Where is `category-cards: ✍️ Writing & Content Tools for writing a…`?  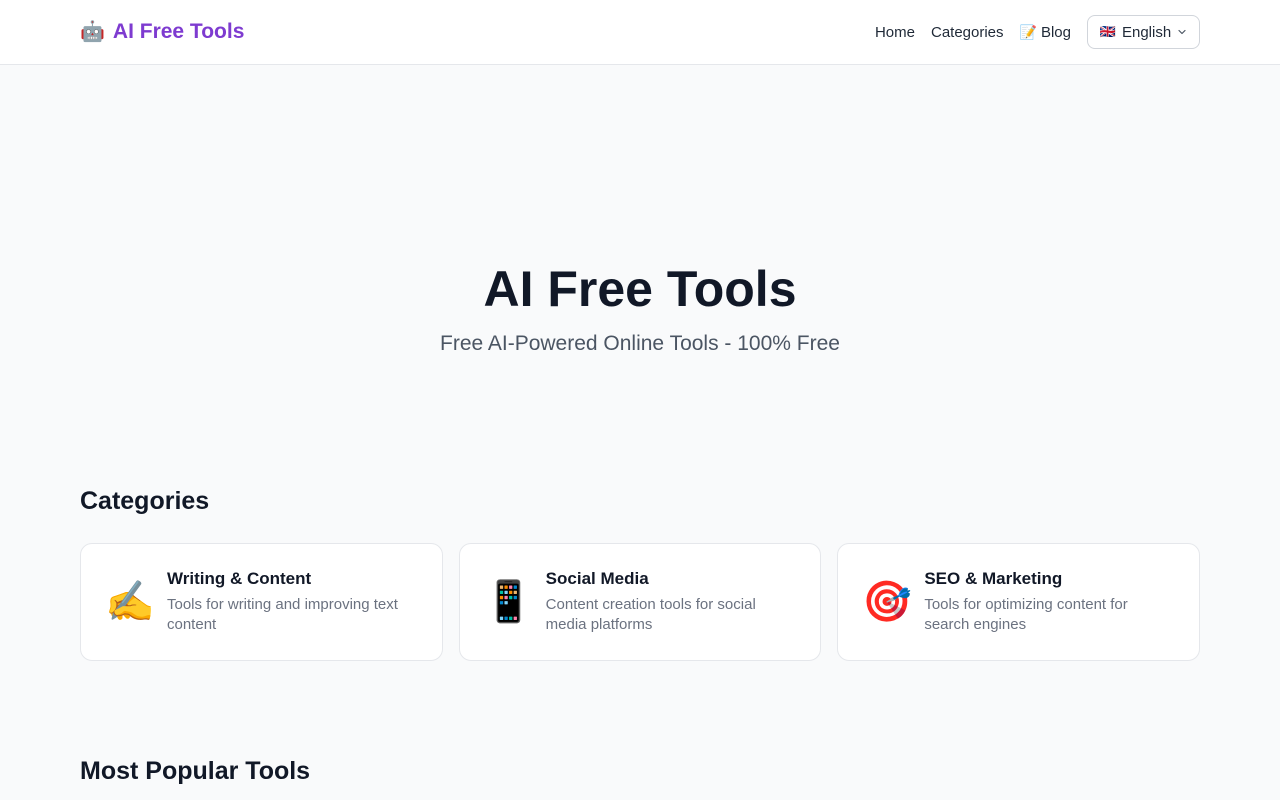 category-cards: ✍️ Writing & Content Tools for writing a… is located at coordinates (640, 602).